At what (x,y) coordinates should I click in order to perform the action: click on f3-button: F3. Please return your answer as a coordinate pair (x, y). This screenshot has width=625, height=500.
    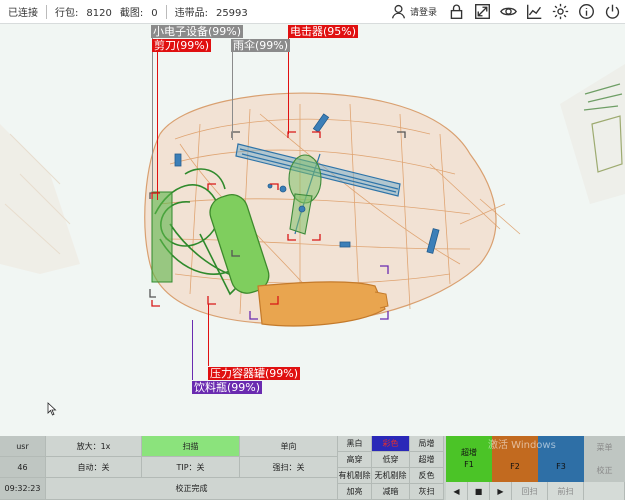
    Looking at the image, I should click on (561, 459).